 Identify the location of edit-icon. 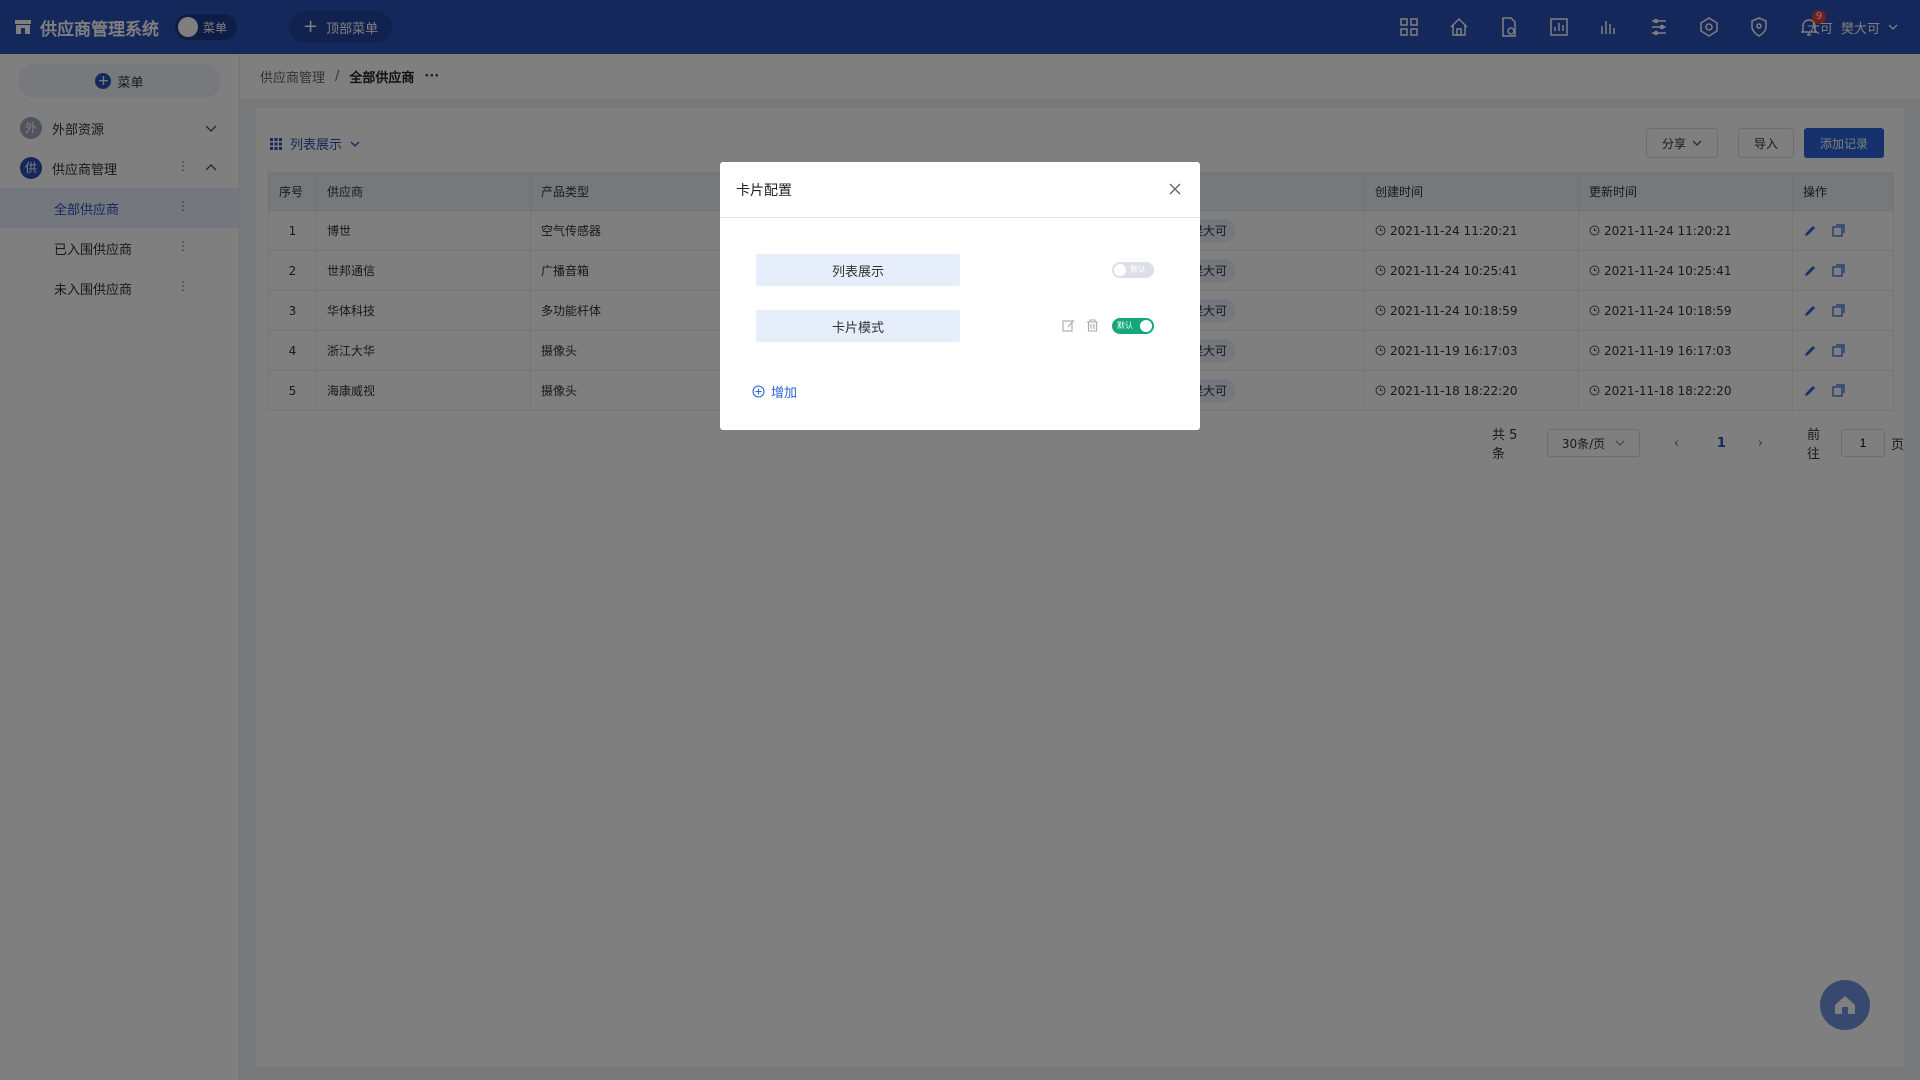
(1068, 325).